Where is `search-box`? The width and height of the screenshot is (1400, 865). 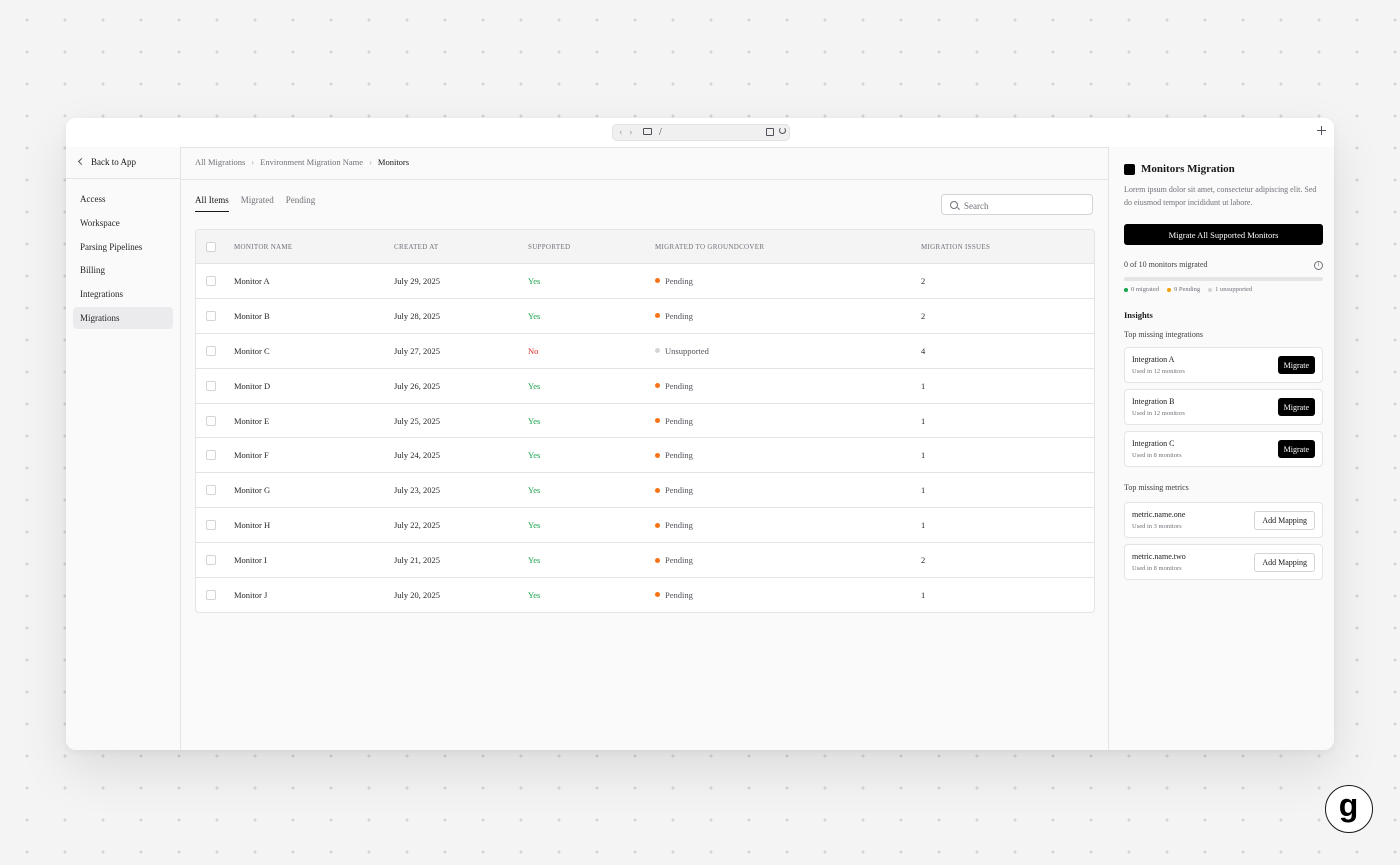 search-box is located at coordinates (1017, 204).